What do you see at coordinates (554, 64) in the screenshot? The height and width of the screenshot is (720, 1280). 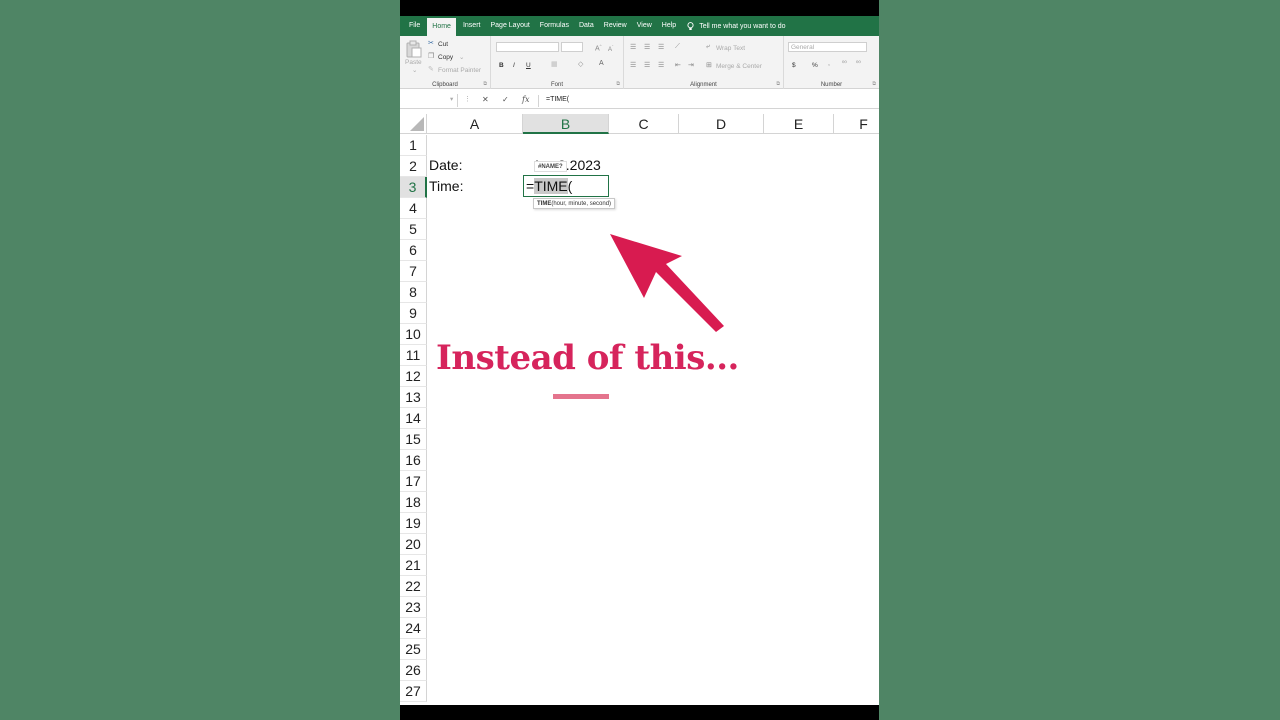 I see `borders-icon: ▦` at bounding box center [554, 64].